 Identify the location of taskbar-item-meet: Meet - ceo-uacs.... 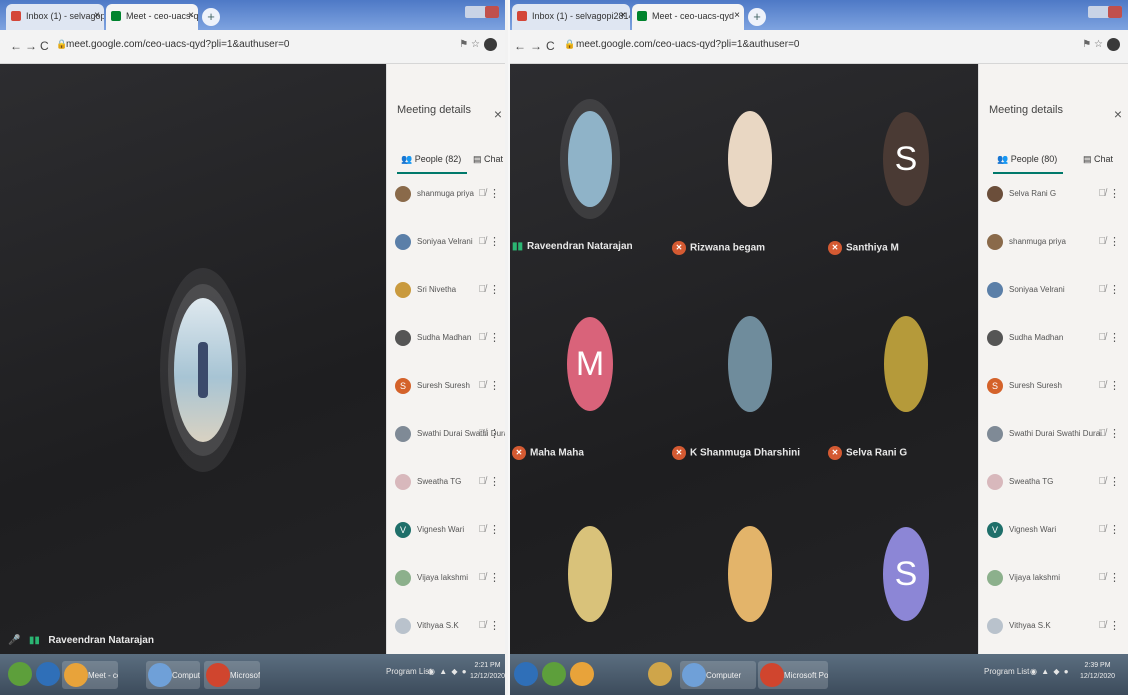
(90, 675).